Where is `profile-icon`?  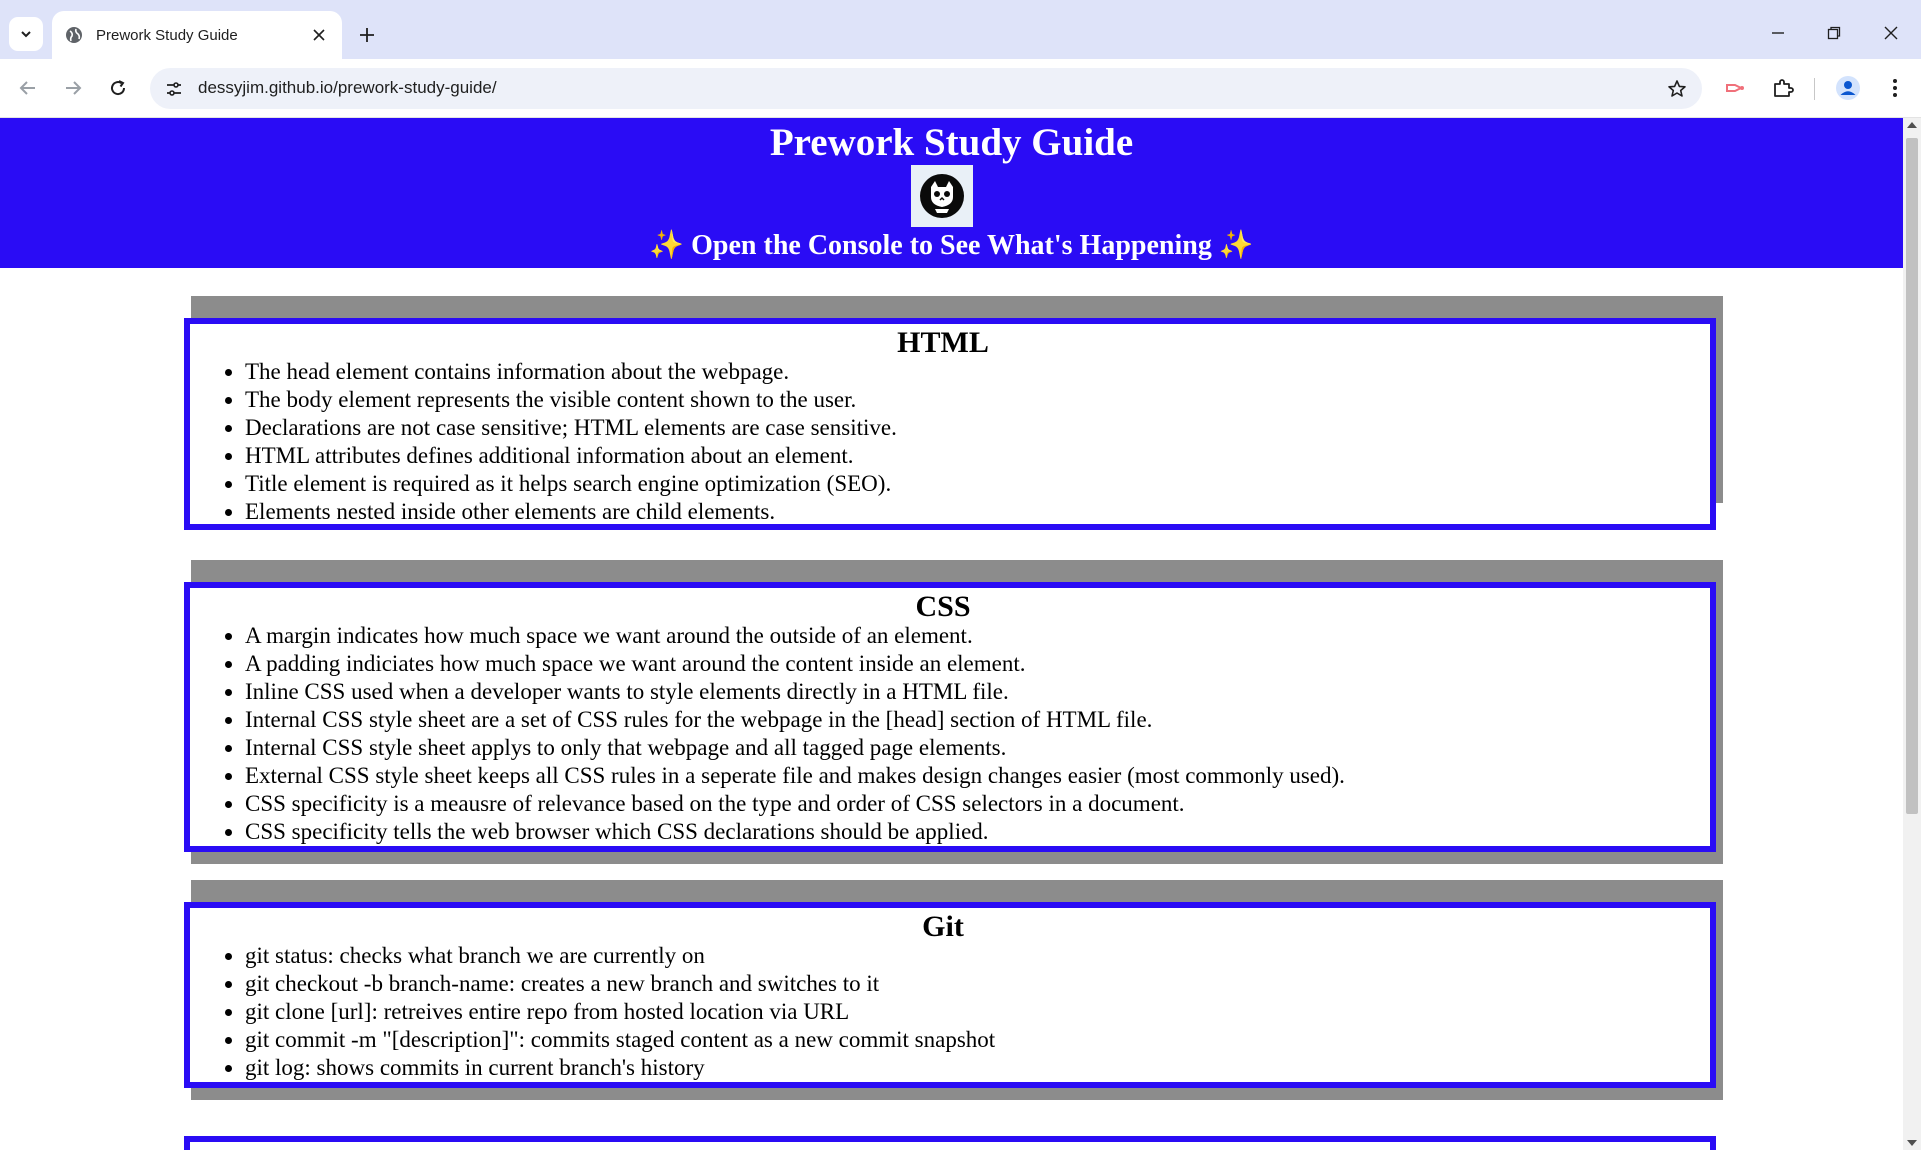
profile-icon is located at coordinates (1848, 88).